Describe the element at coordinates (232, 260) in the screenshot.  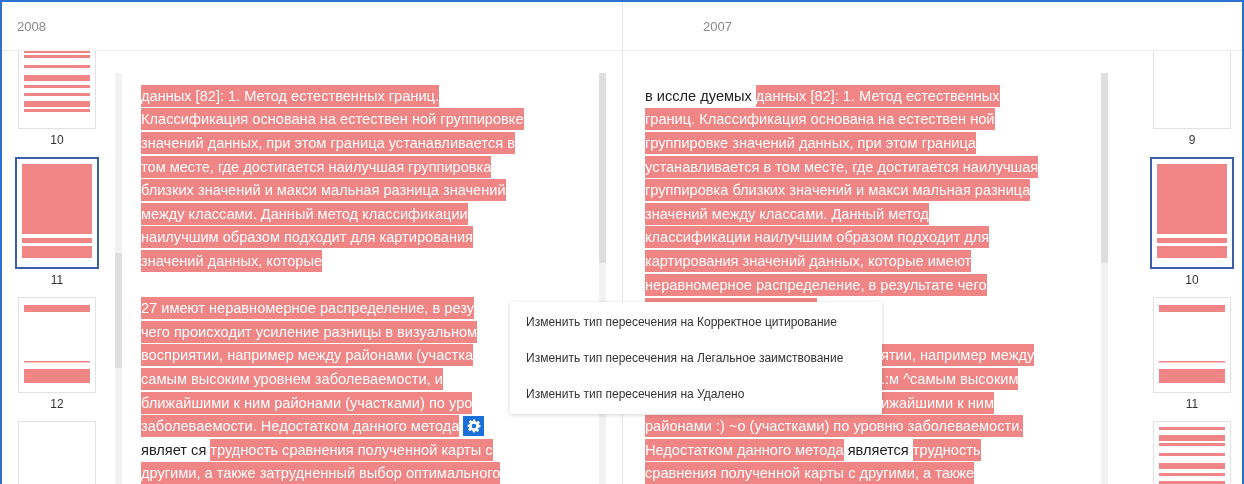
I see `highlighted-text: значений данных, которые` at that location.